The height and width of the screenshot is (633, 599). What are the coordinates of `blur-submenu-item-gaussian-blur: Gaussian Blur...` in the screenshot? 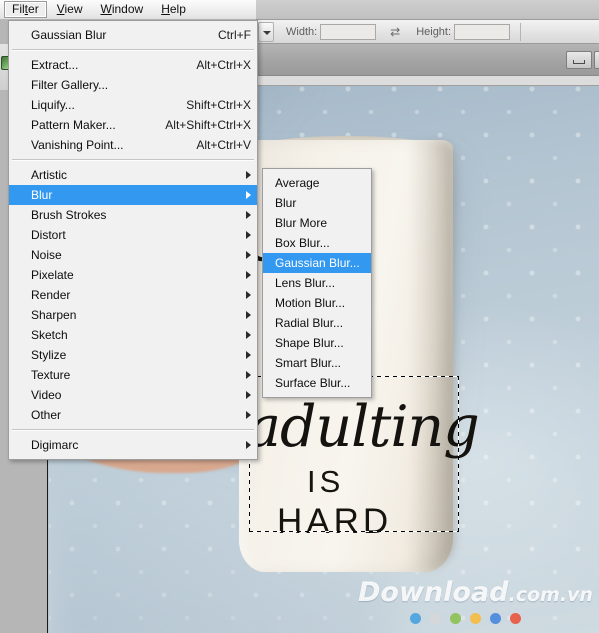 It's located at (317, 263).